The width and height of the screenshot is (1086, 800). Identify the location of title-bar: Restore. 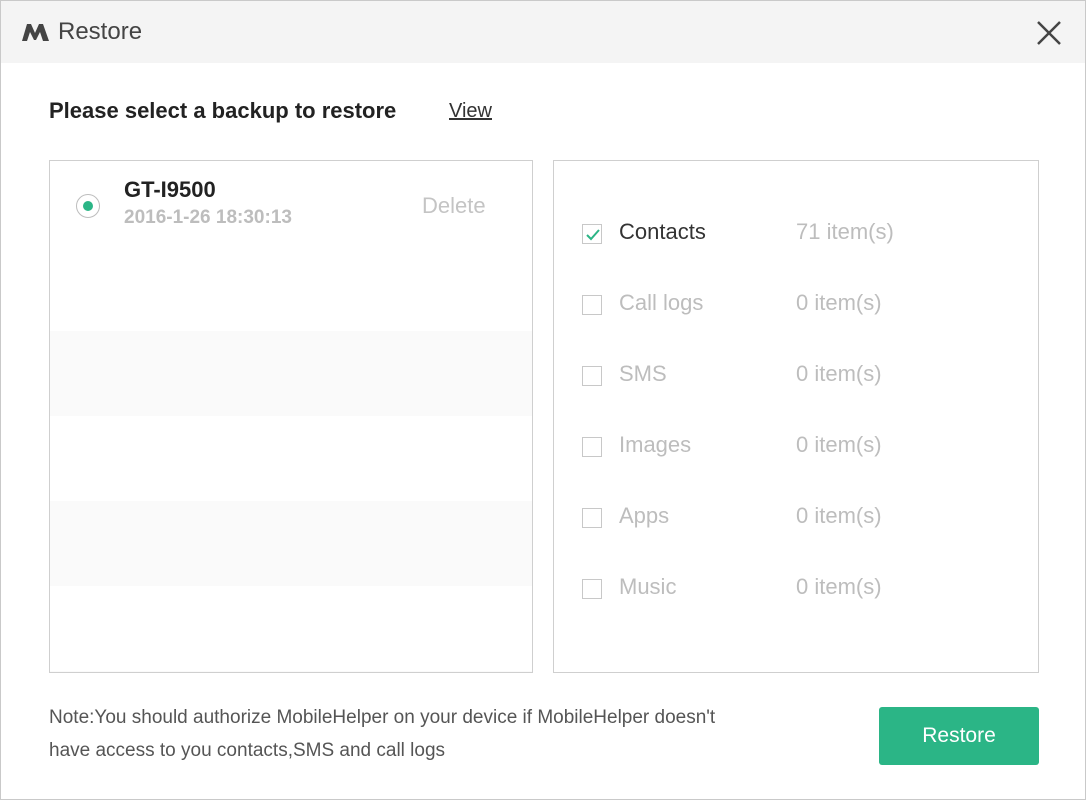
(543, 32).